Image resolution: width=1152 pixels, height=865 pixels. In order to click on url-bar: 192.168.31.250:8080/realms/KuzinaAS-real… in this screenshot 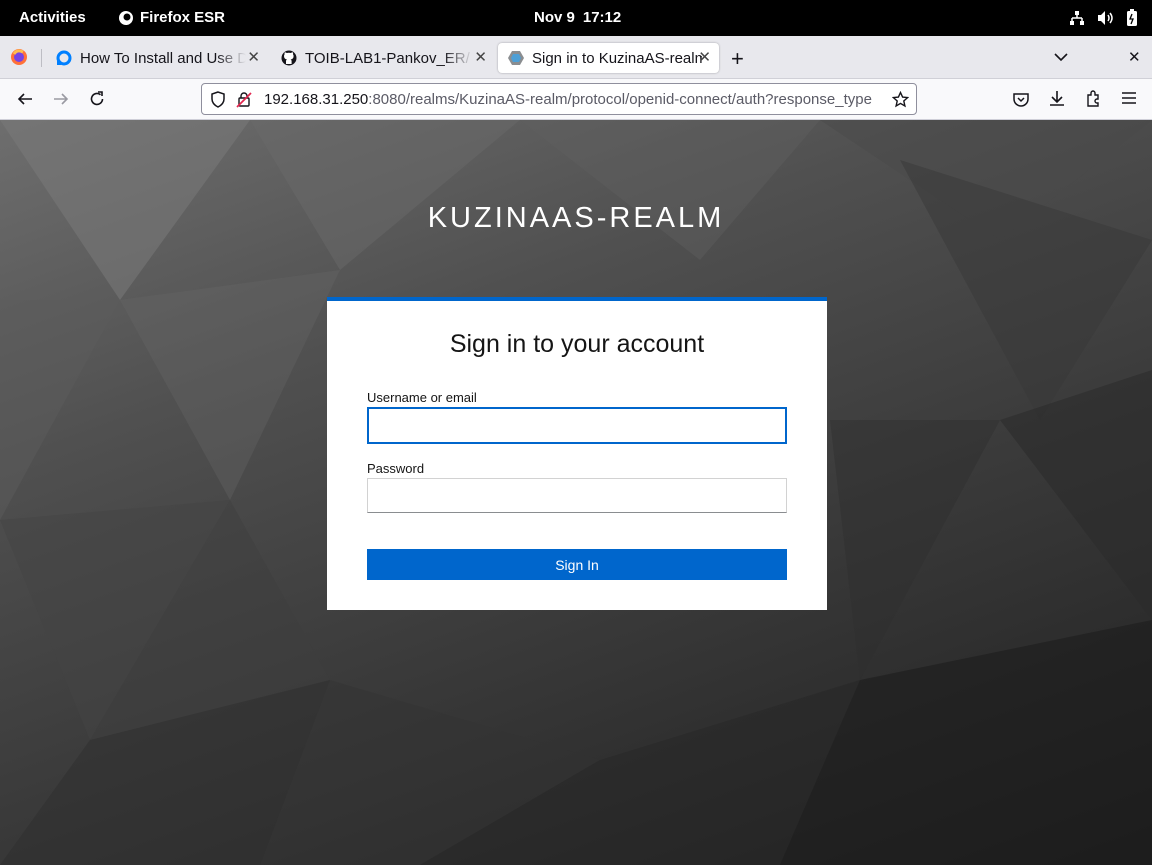, I will do `click(559, 99)`.